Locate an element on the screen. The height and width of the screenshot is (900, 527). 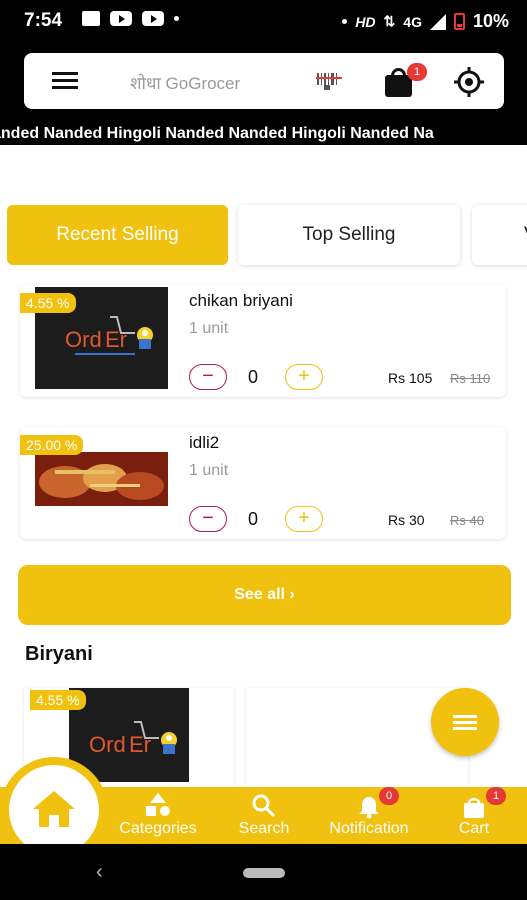
battery-percent: 10% is located at coordinates (490, 21).